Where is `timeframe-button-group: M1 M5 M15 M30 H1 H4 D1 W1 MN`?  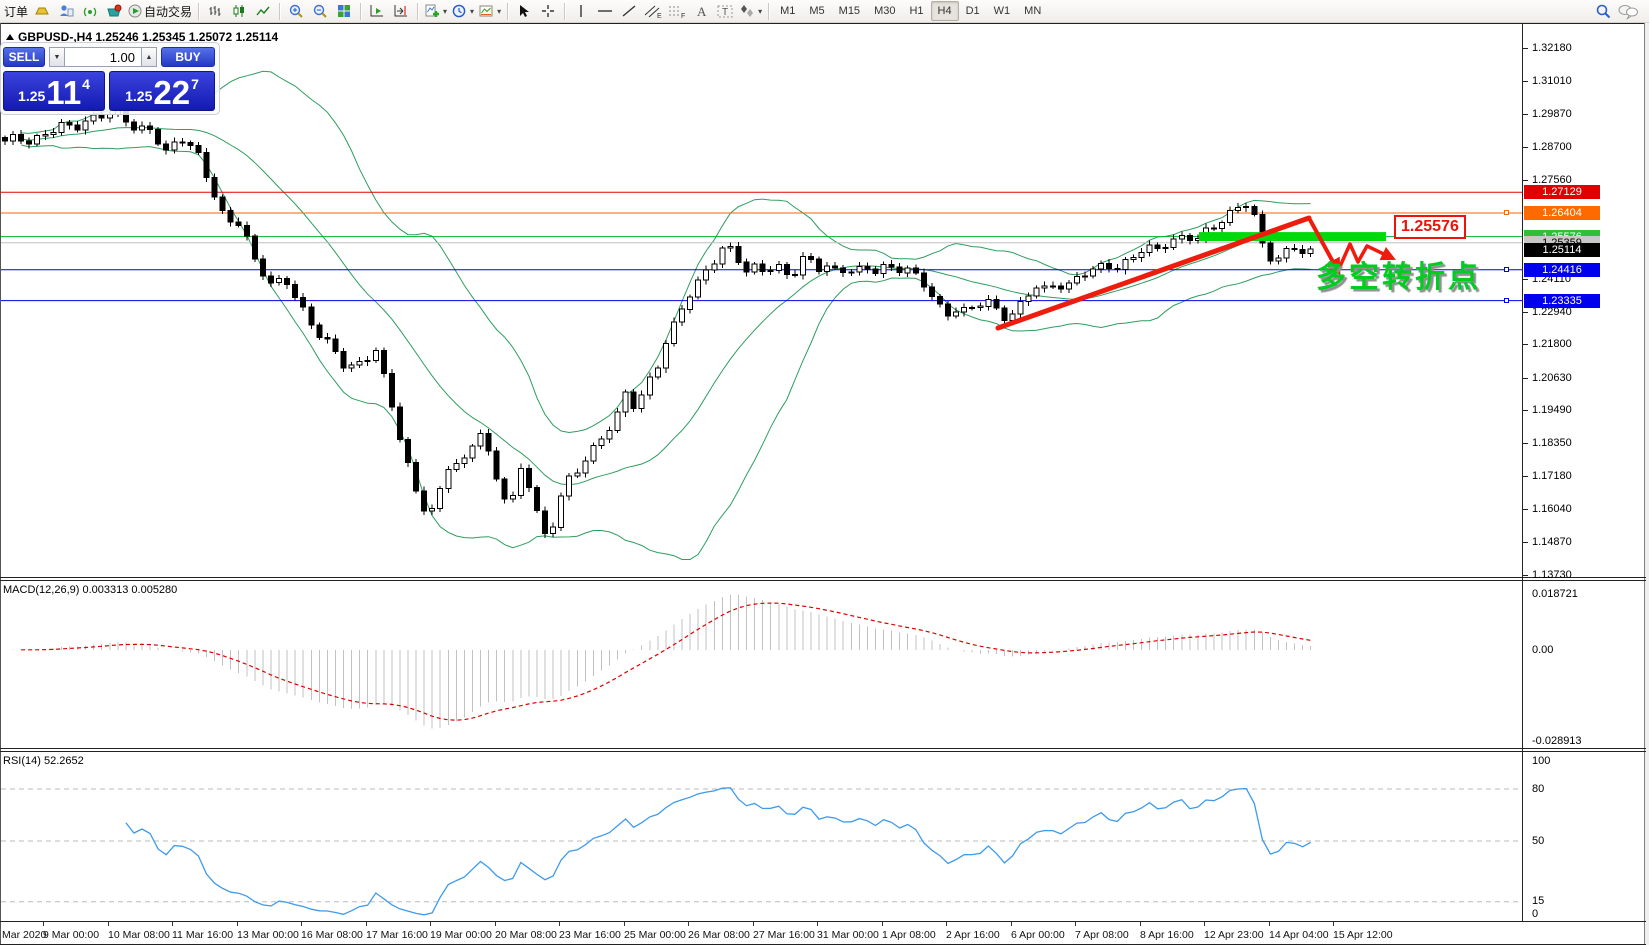 timeframe-button-group: M1 M5 M15 M30 H1 H4 D1 W1 MN is located at coordinates (910, 11).